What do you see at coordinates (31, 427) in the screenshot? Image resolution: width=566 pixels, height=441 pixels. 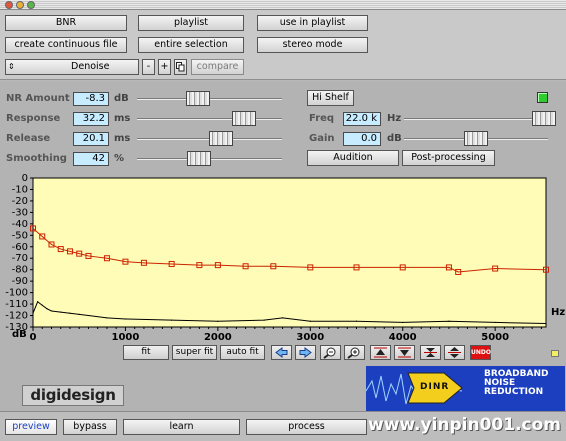 I see `preview-button: preview` at bounding box center [31, 427].